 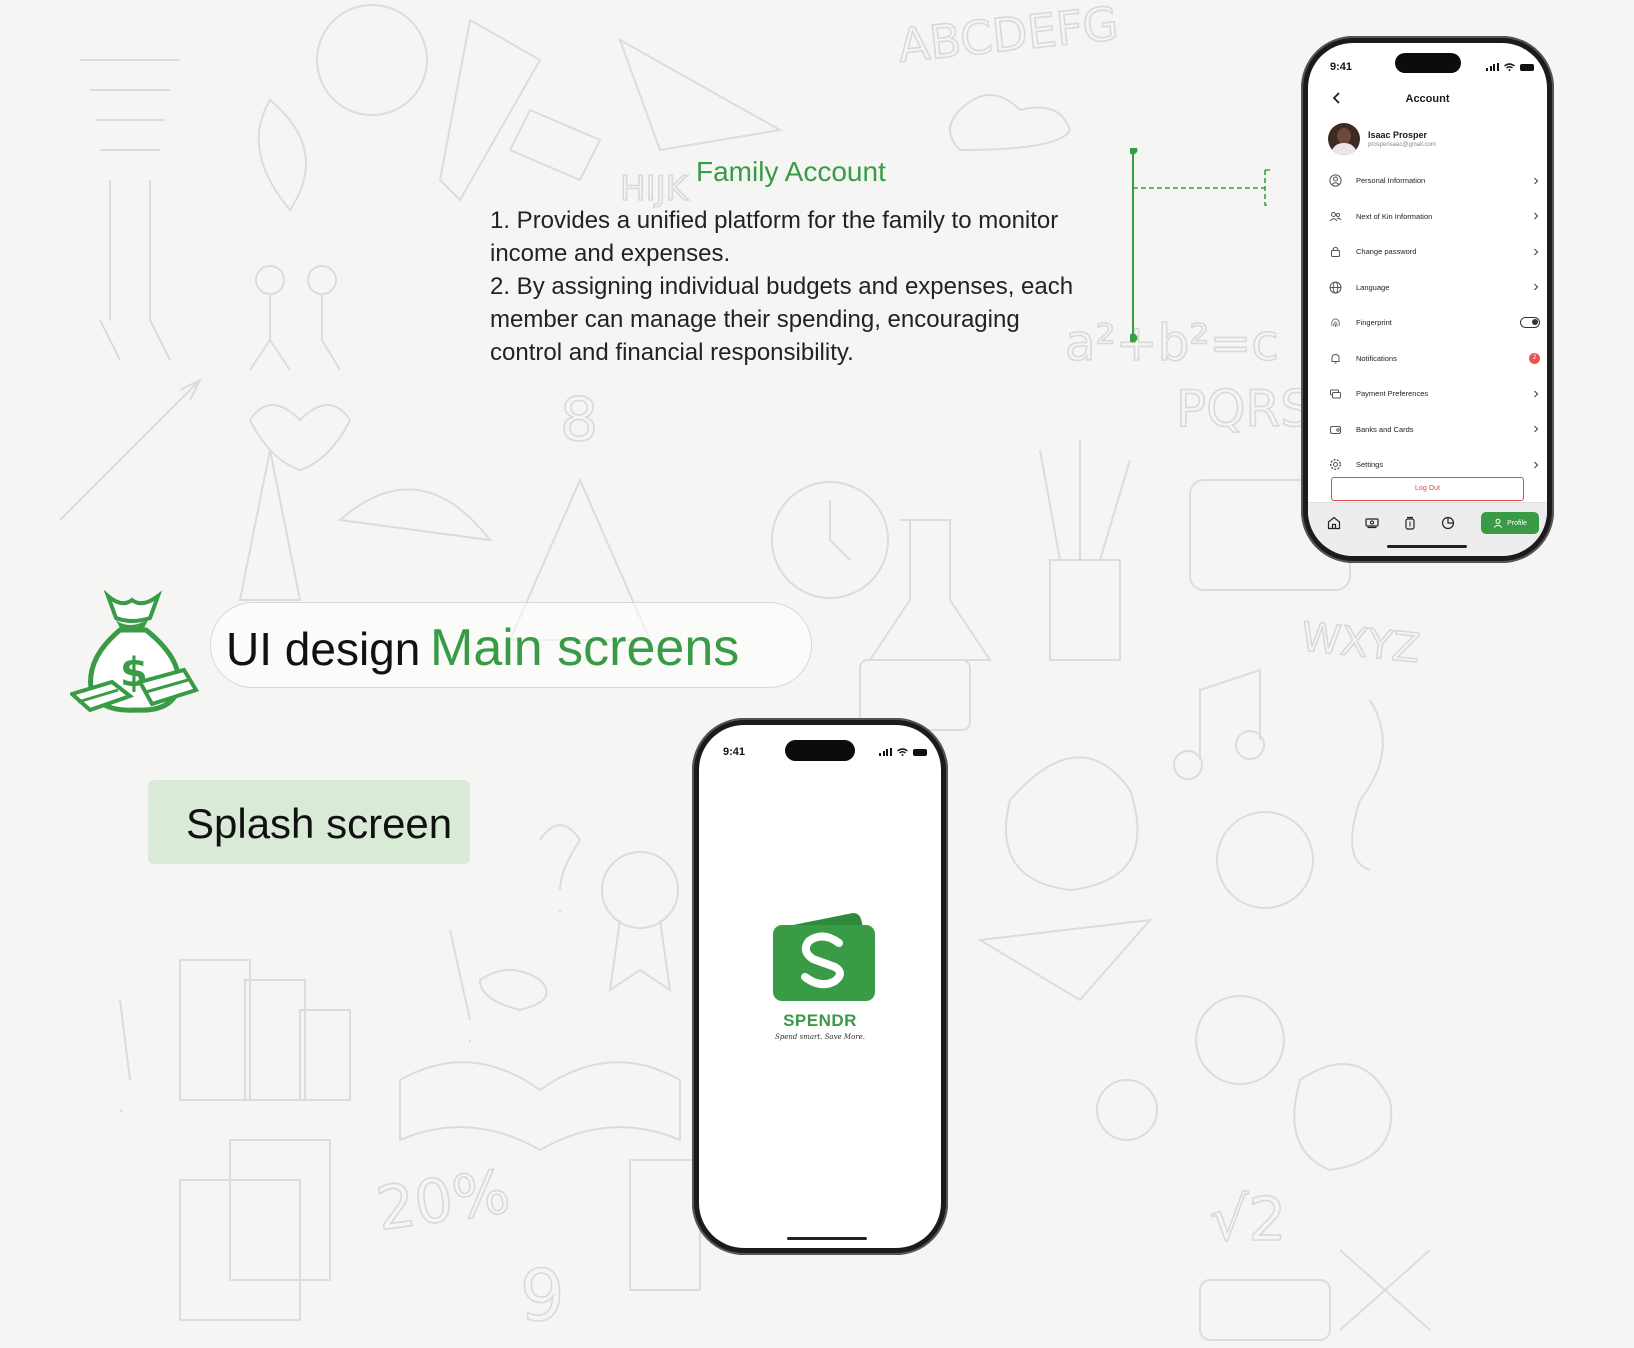 What do you see at coordinates (824, 957) in the screenshot?
I see `spendr-logo-icon` at bounding box center [824, 957].